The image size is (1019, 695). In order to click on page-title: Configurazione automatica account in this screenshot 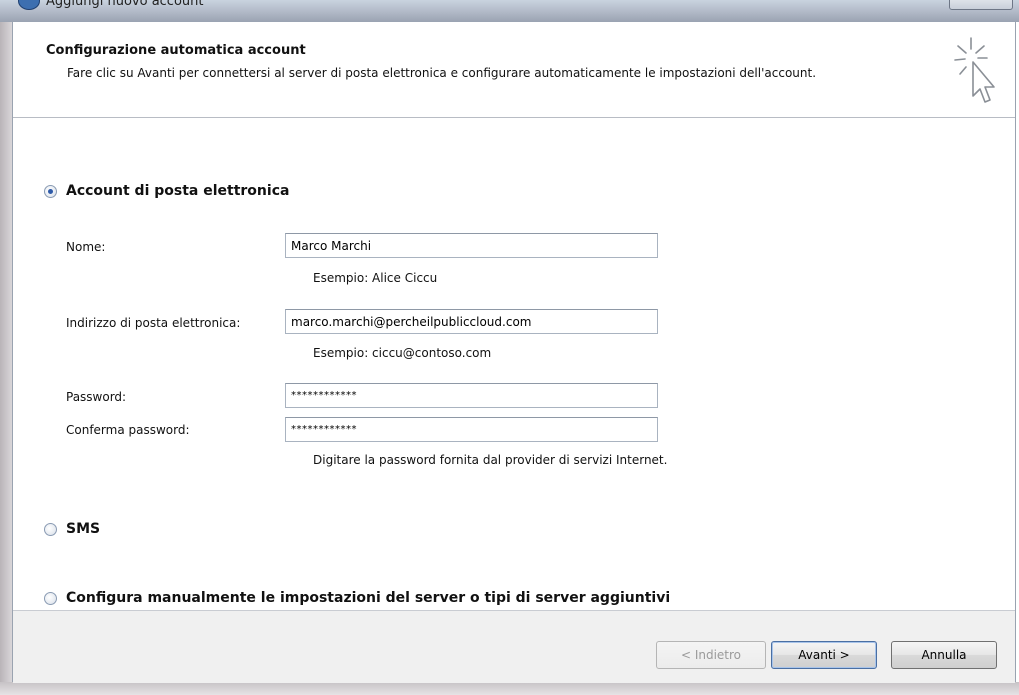, I will do `click(176, 50)`.